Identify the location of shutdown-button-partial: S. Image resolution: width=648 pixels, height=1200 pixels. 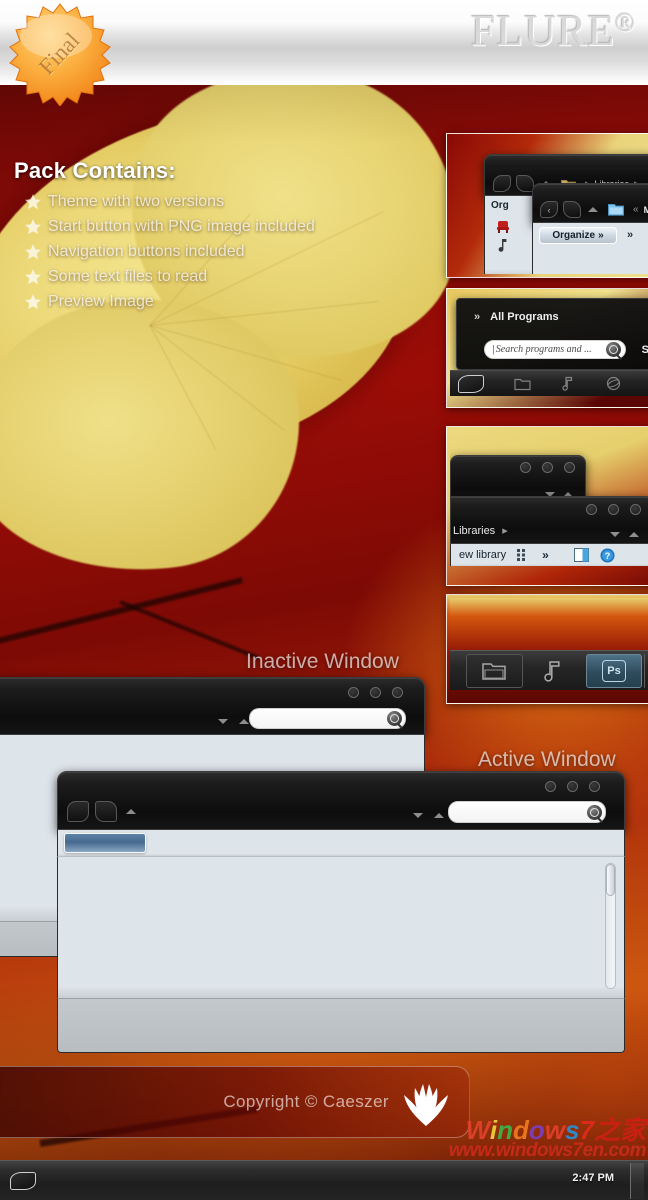
(645, 350).